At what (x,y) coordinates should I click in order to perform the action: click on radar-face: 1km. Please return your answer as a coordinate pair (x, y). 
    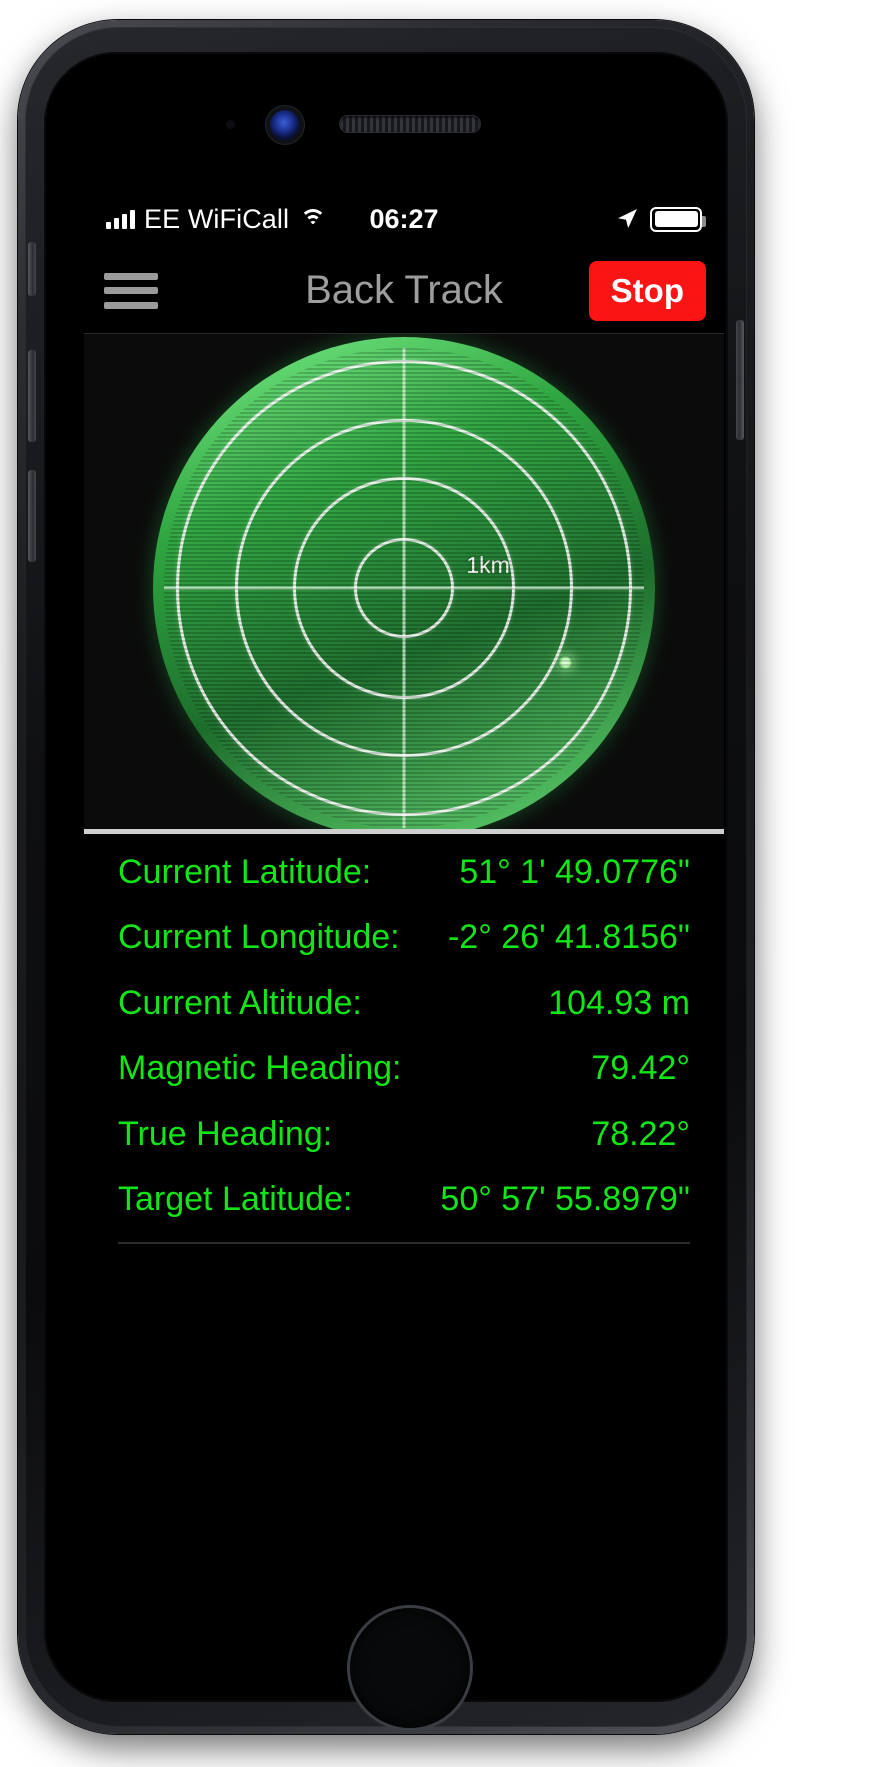
    Looking at the image, I should click on (404, 588).